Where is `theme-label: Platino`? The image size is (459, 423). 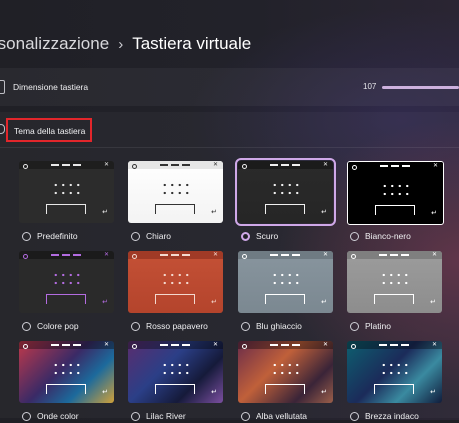 theme-label: Platino is located at coordinates (378, 326).